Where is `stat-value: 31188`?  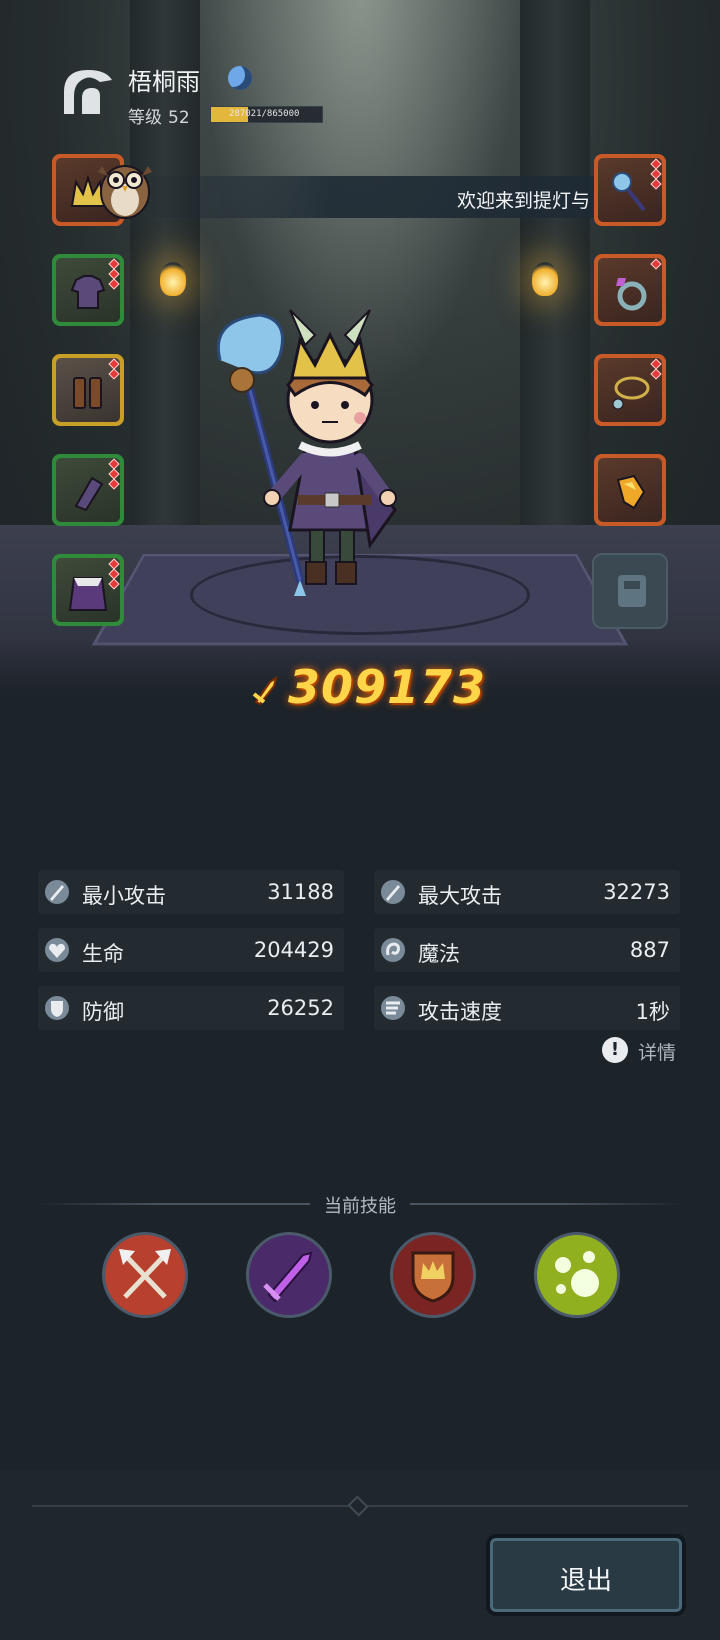
stat-value: 31188 is located at coordinates (300, 892).